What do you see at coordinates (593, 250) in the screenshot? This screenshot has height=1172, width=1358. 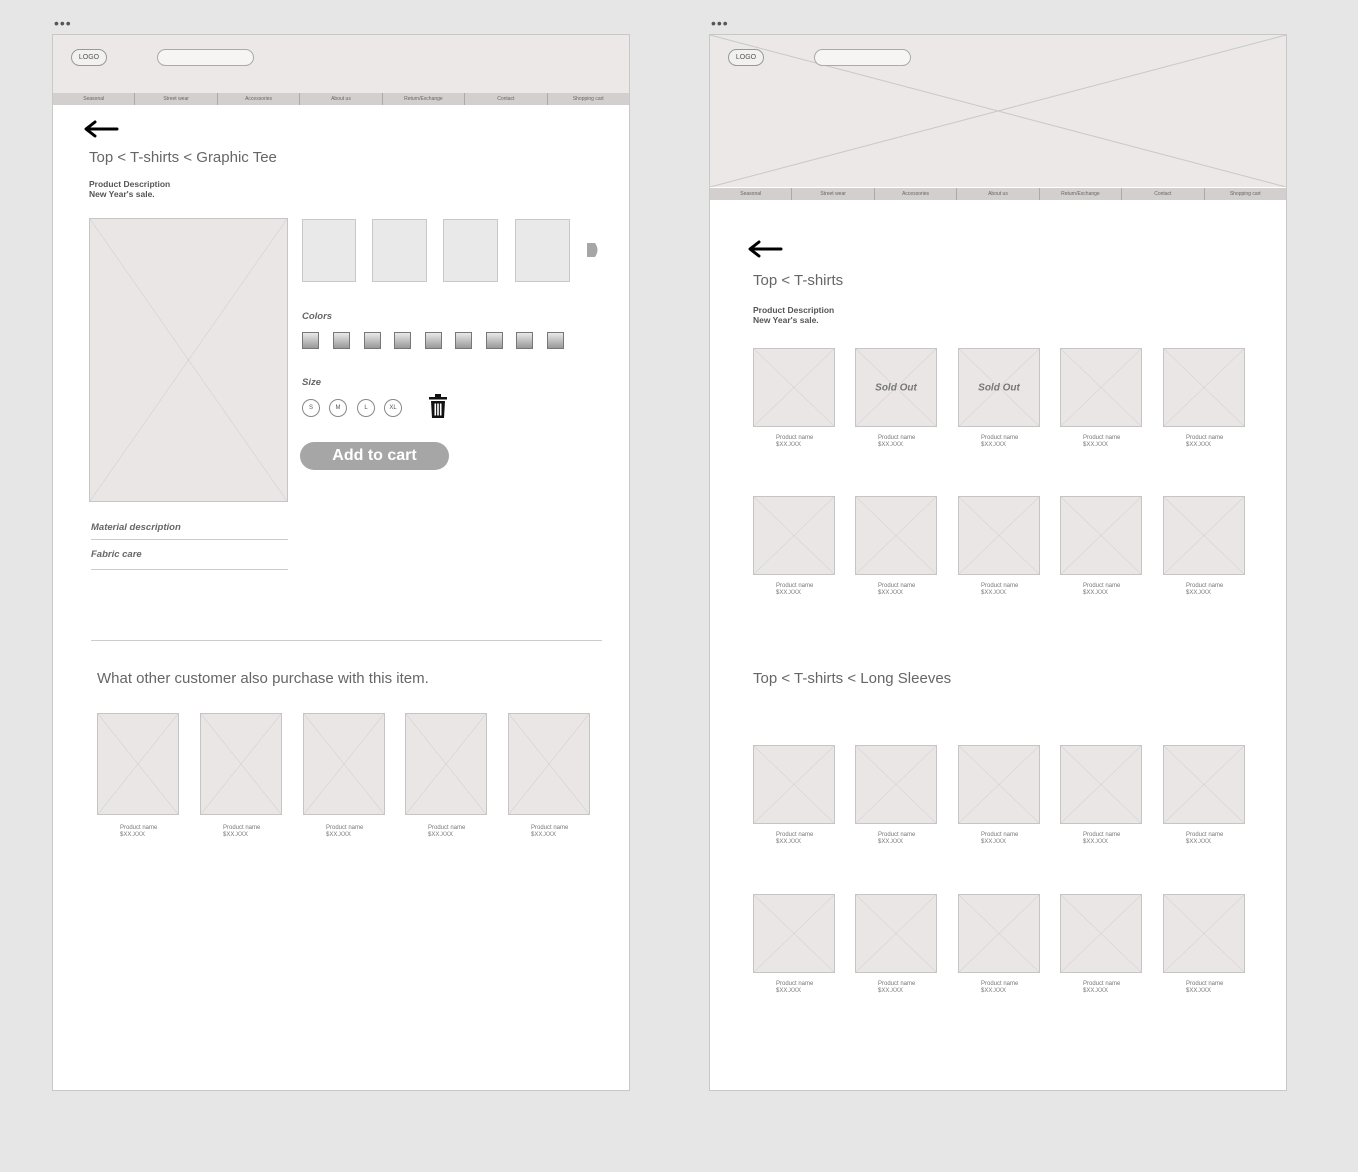 I see `next-arrow-icon` at bounding box center [593, 250].